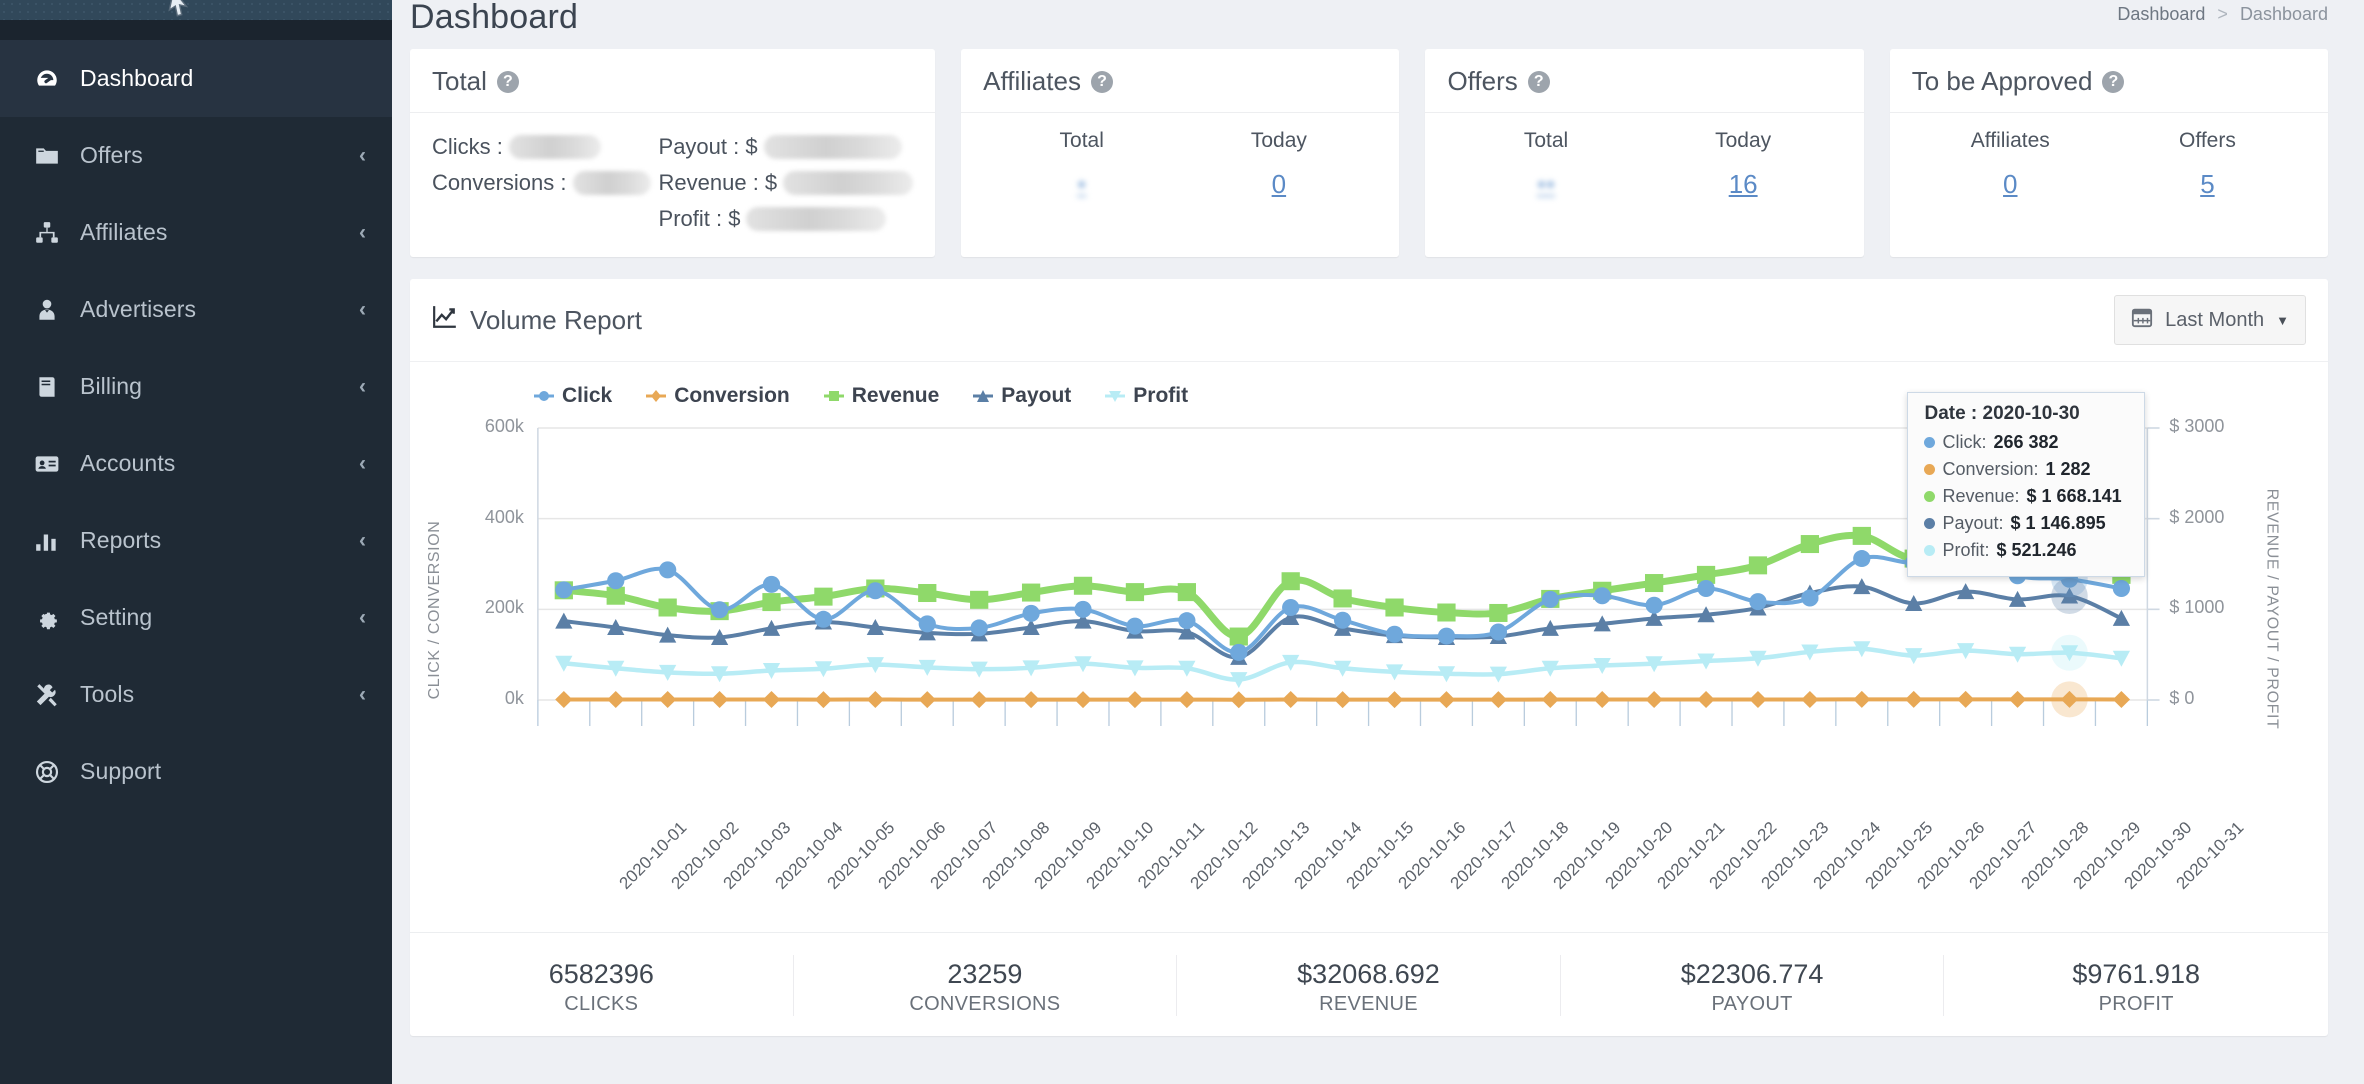 Image resolution: width=2364 pixels, height=1084 pixels. I want to click on gauge-icon, so click(47, 79).